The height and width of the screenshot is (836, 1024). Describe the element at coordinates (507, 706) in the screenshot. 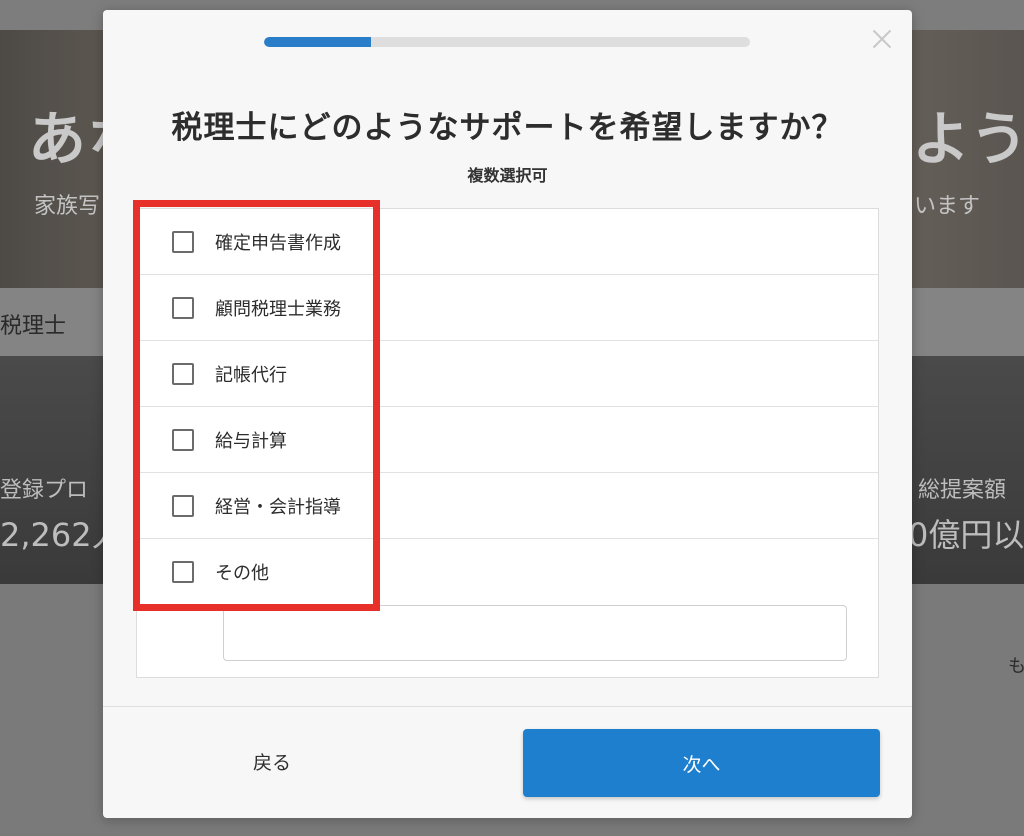

I see `footer-divider` at that location.